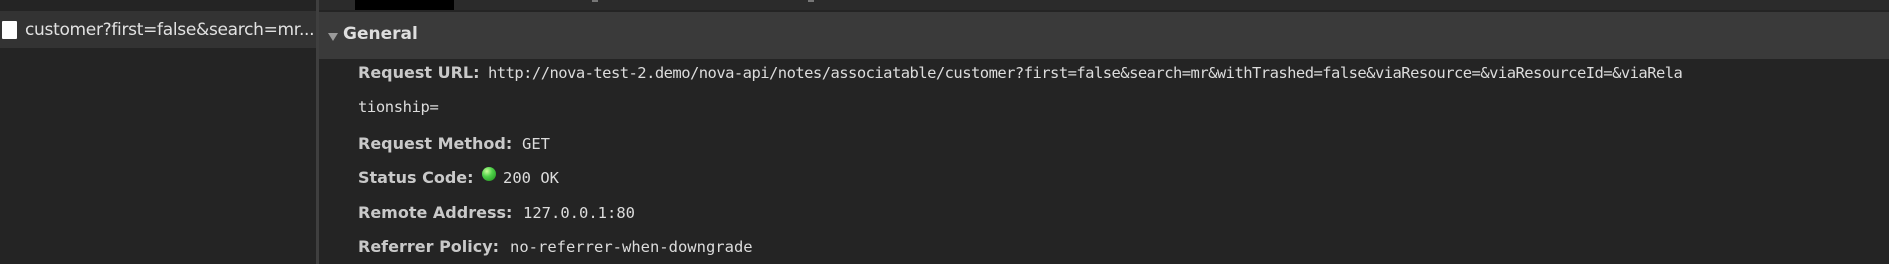 The height and width of the screenshot is (264, 1889). I want to click on remote-address-value: 127.0.0.1:80, so click(579, 213).